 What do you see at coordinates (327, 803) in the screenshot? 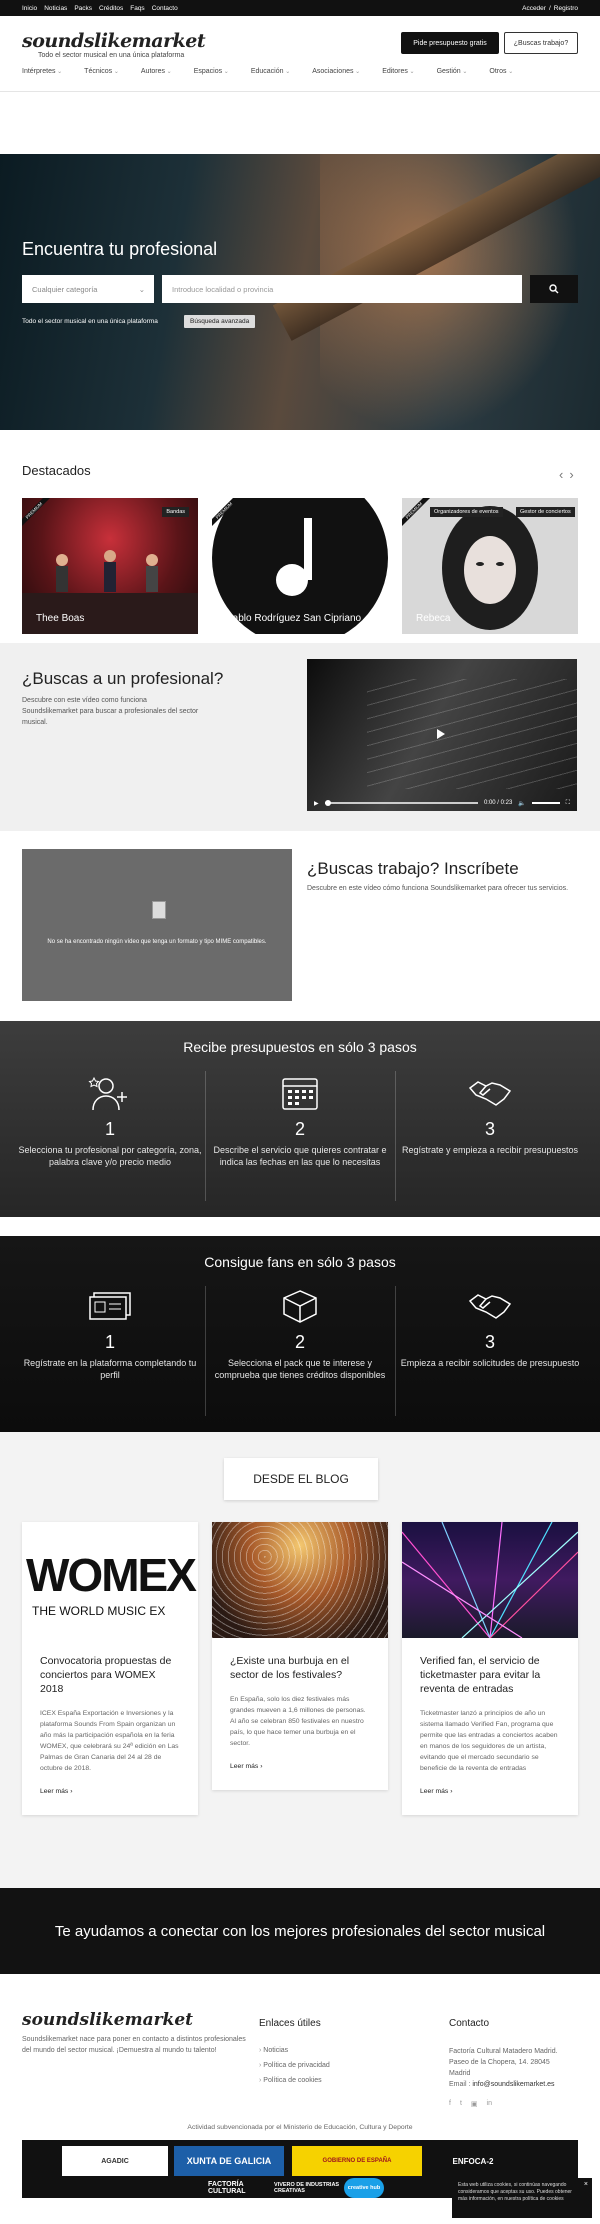
I see `progress-handle` at bounding box center [327, 803].